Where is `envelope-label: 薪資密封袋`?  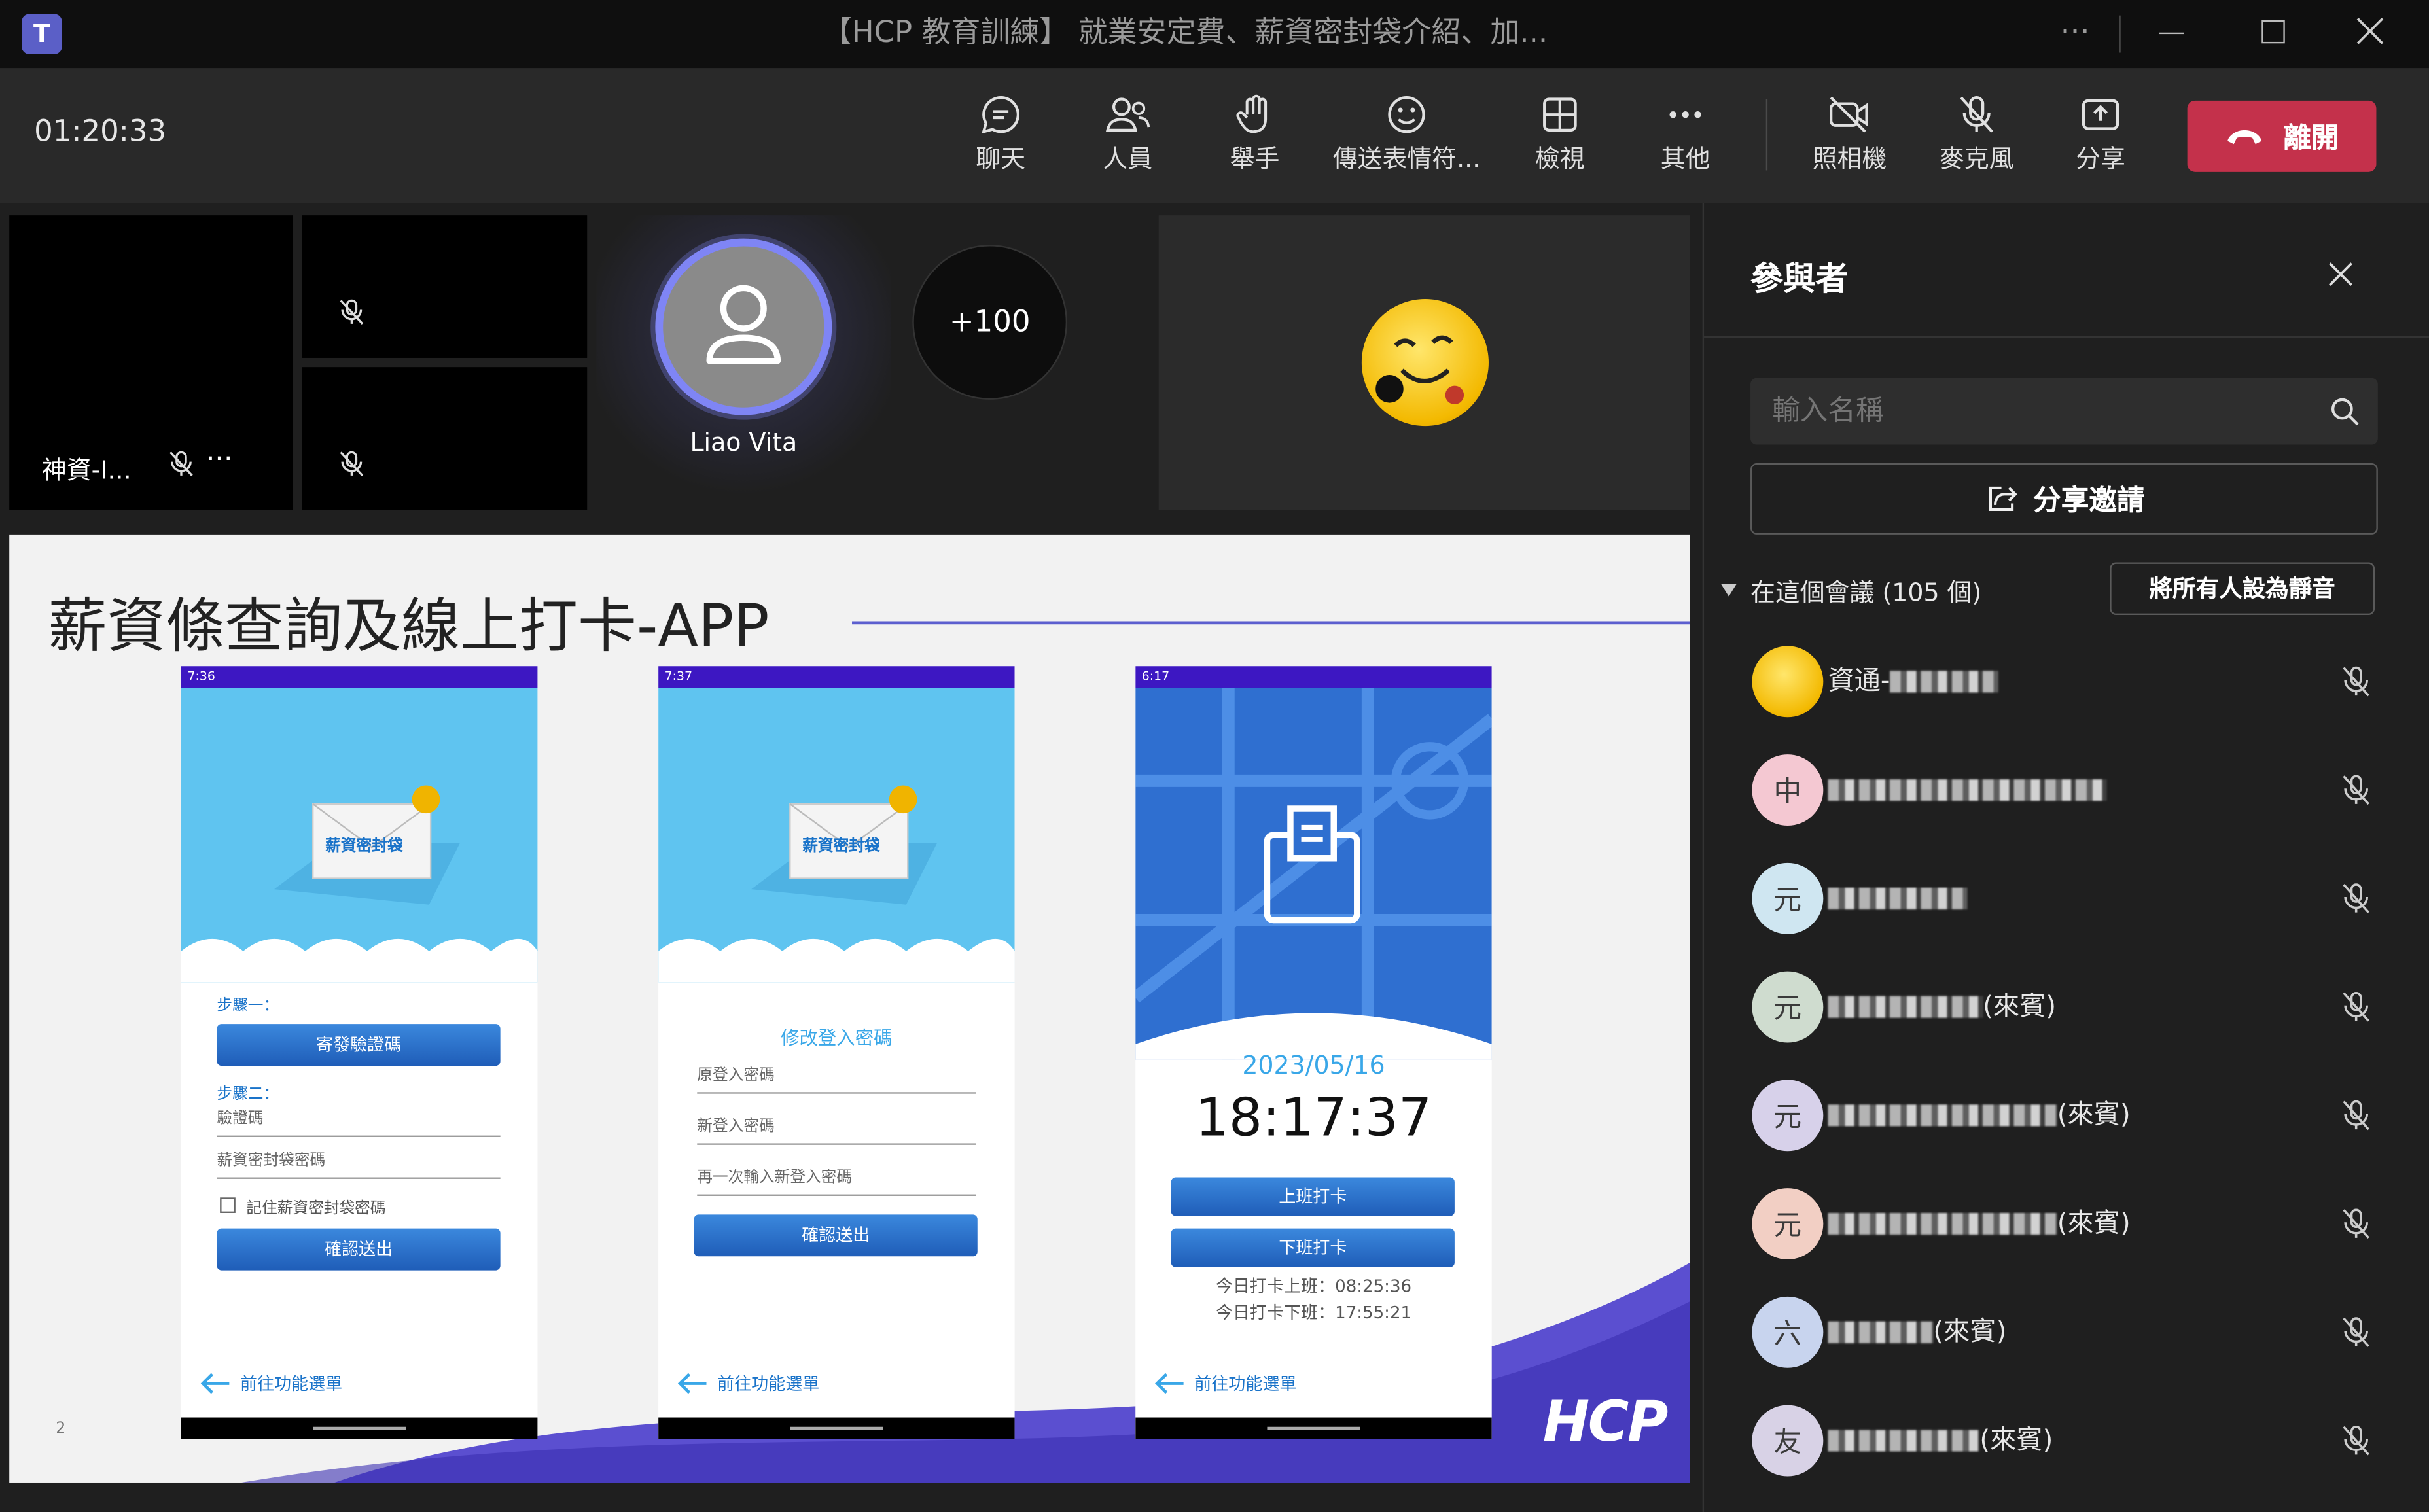 envelope-label: 薪資密封袋 is located at coordinates (364, 846).